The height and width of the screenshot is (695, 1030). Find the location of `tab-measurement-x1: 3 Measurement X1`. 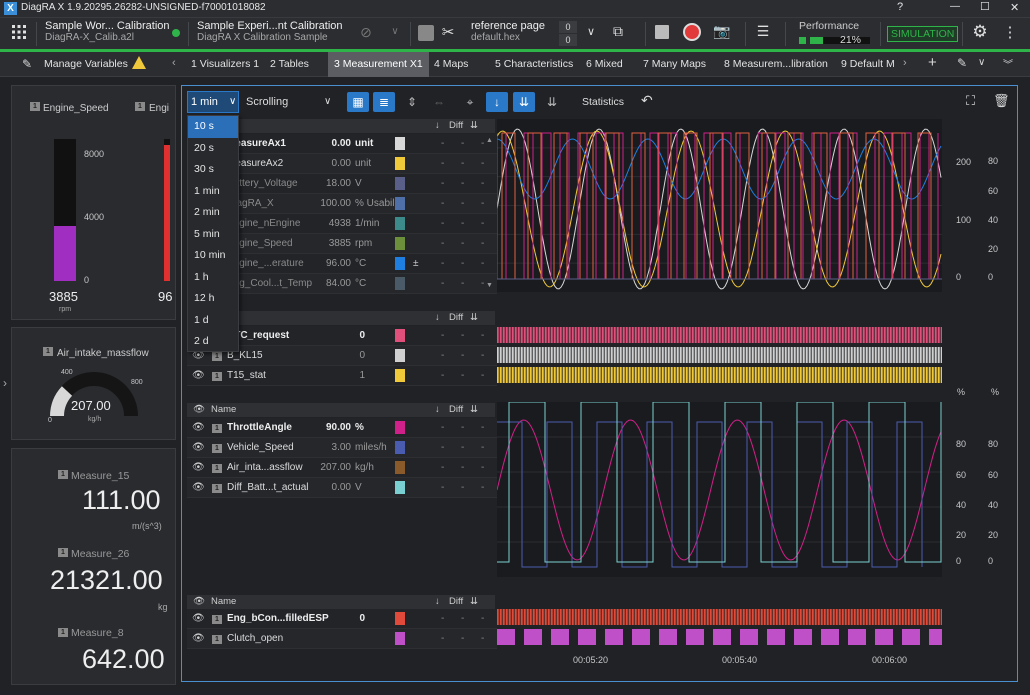

tab-measurement-x1: 3 Measurement X1 is located at coordinates (378, 64).